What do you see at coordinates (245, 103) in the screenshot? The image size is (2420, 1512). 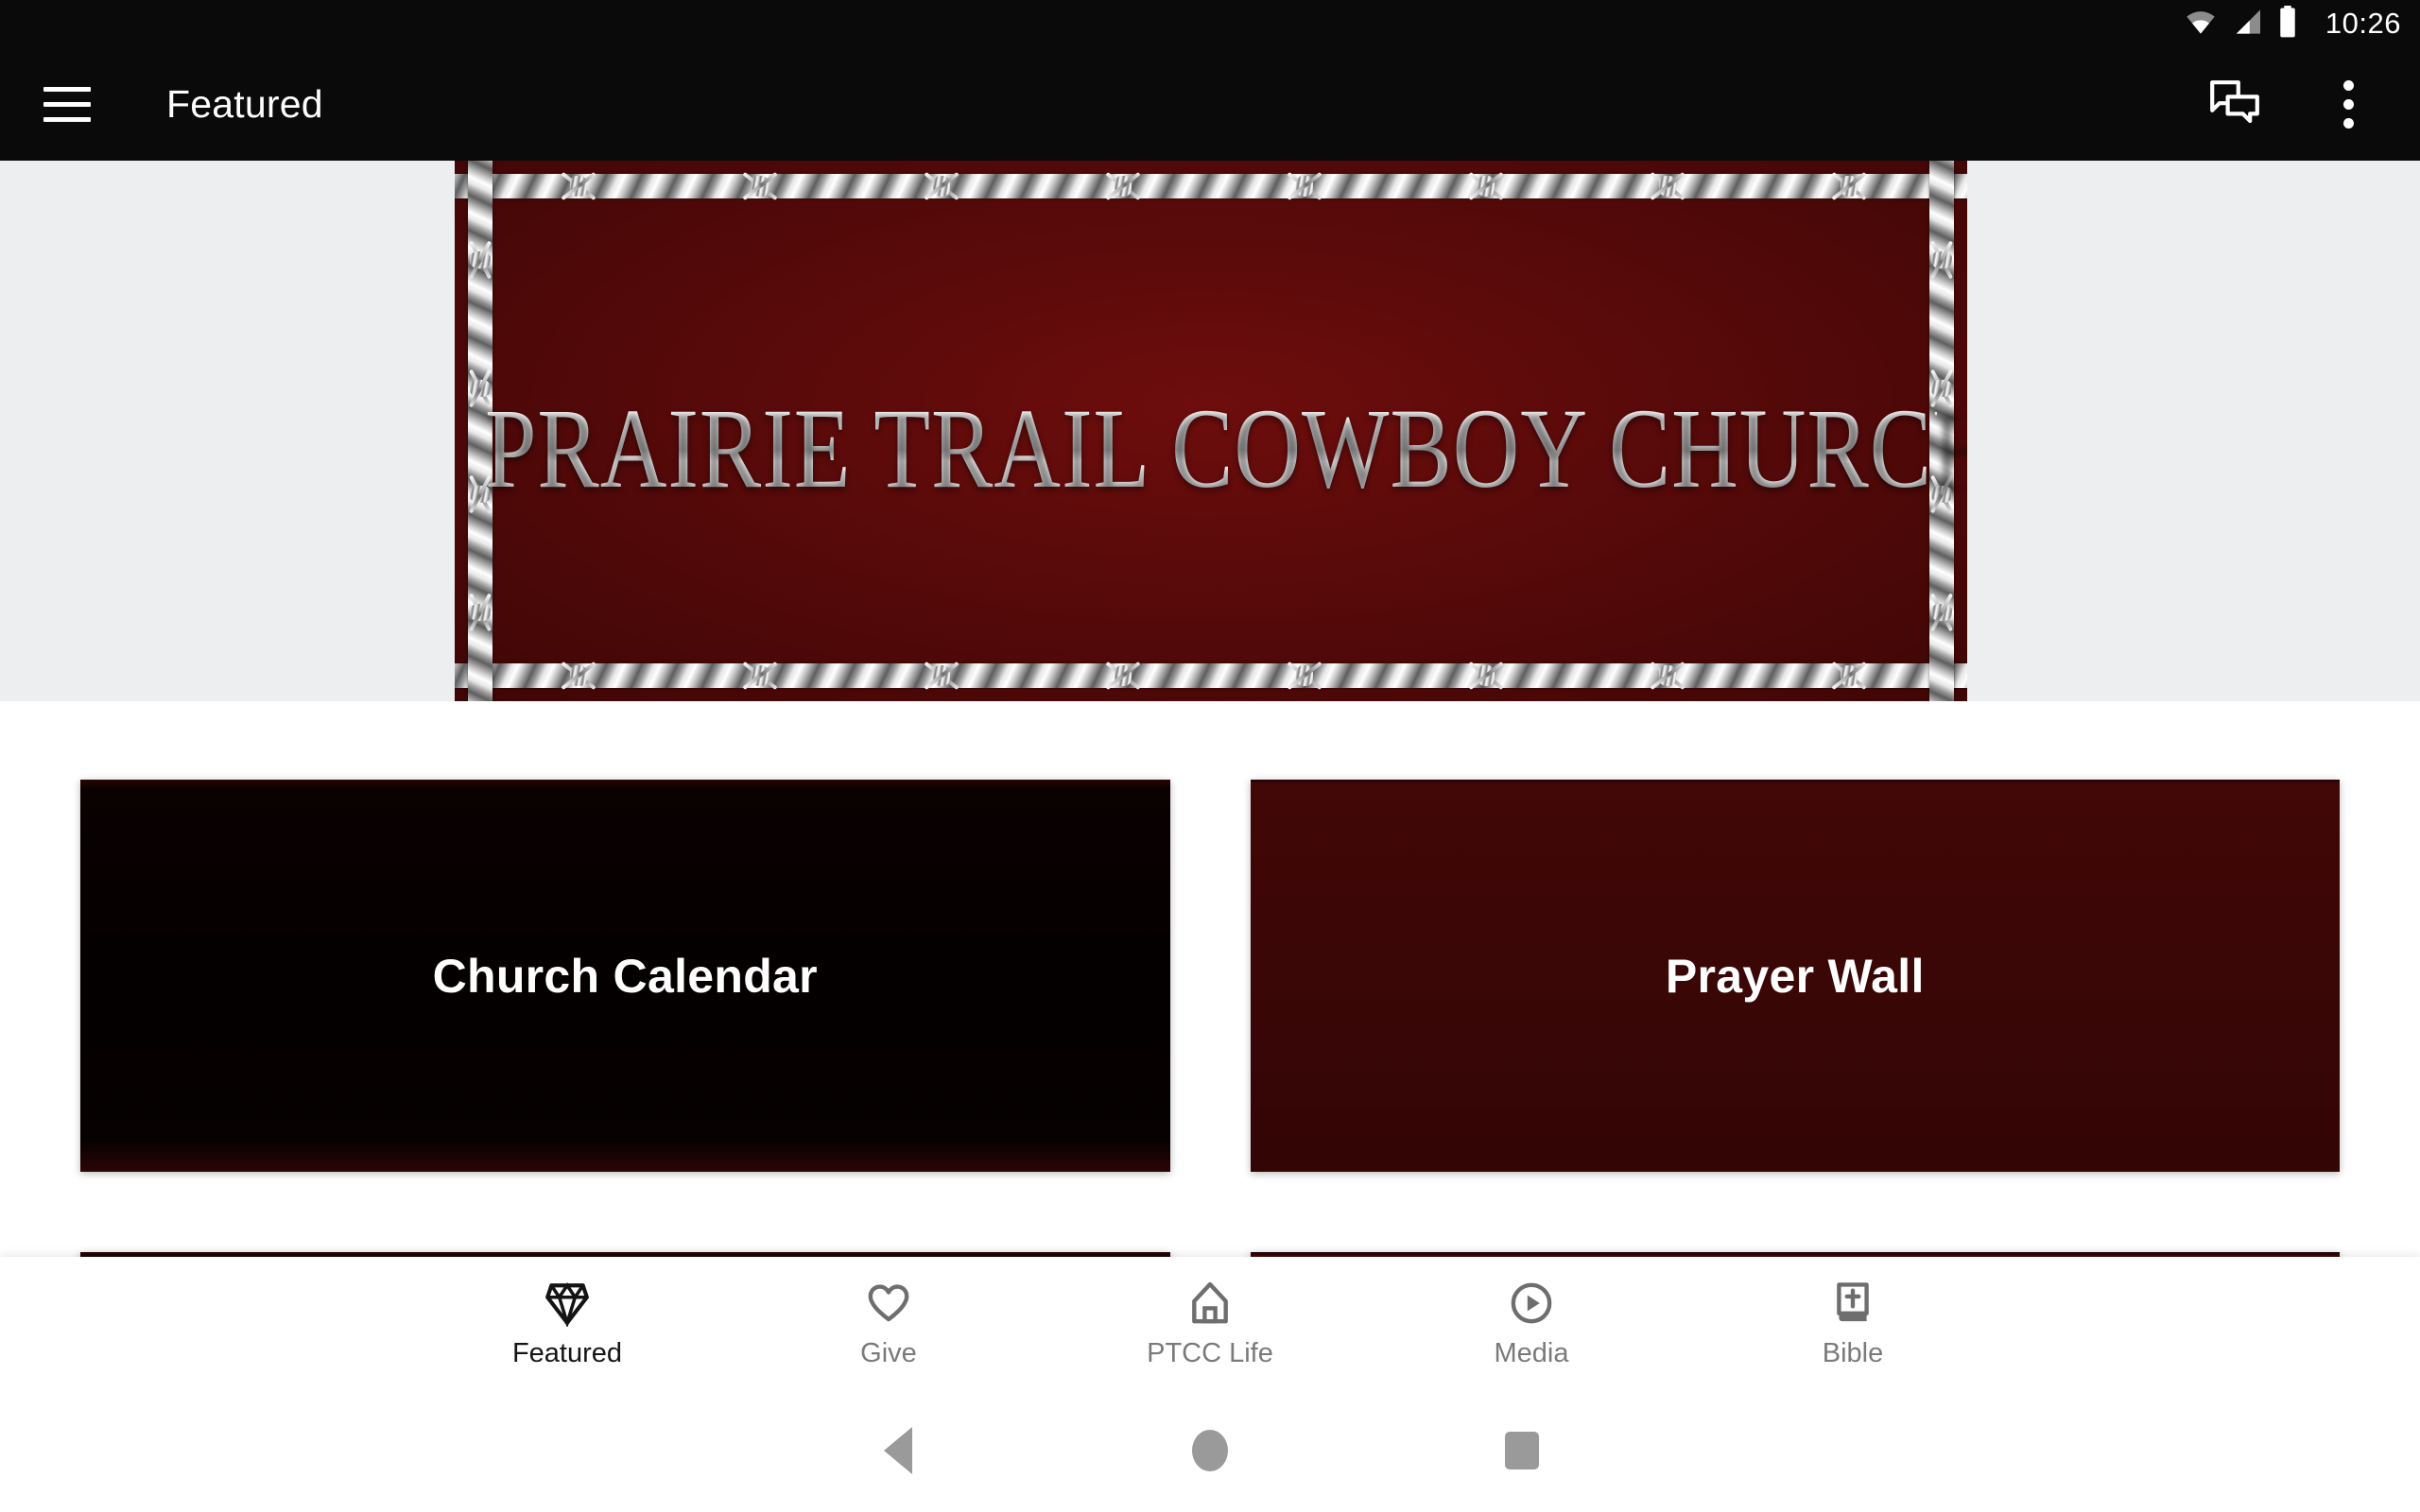 I see `page-title: Featured` at bounding box center [245, 103].